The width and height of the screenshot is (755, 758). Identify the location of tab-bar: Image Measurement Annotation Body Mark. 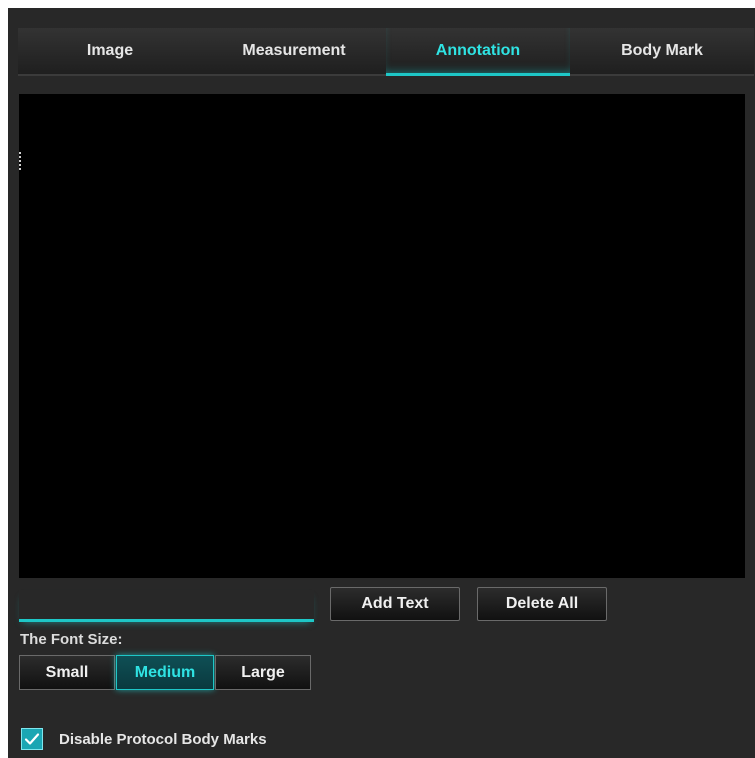
(386, 52).